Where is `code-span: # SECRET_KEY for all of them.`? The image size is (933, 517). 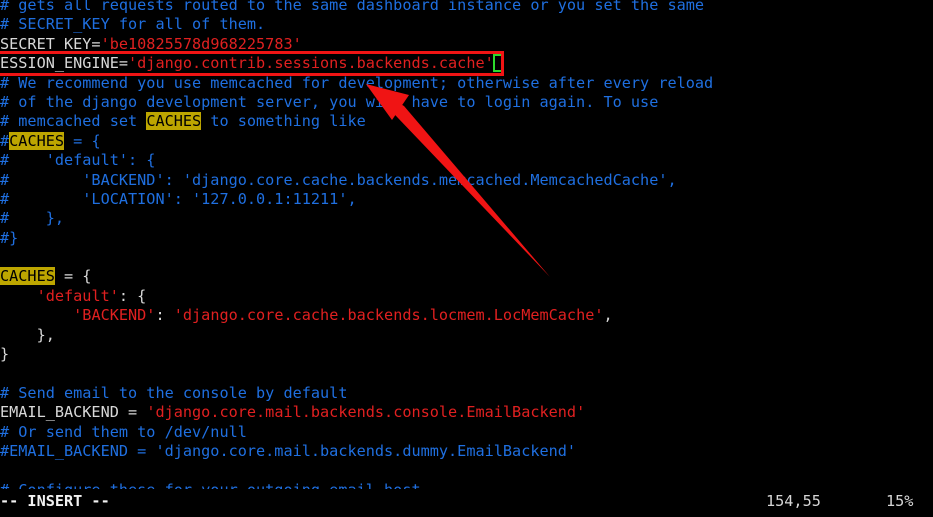 code-span: # SECRET_KEY for all of them. is located at coordinates (133, 24).